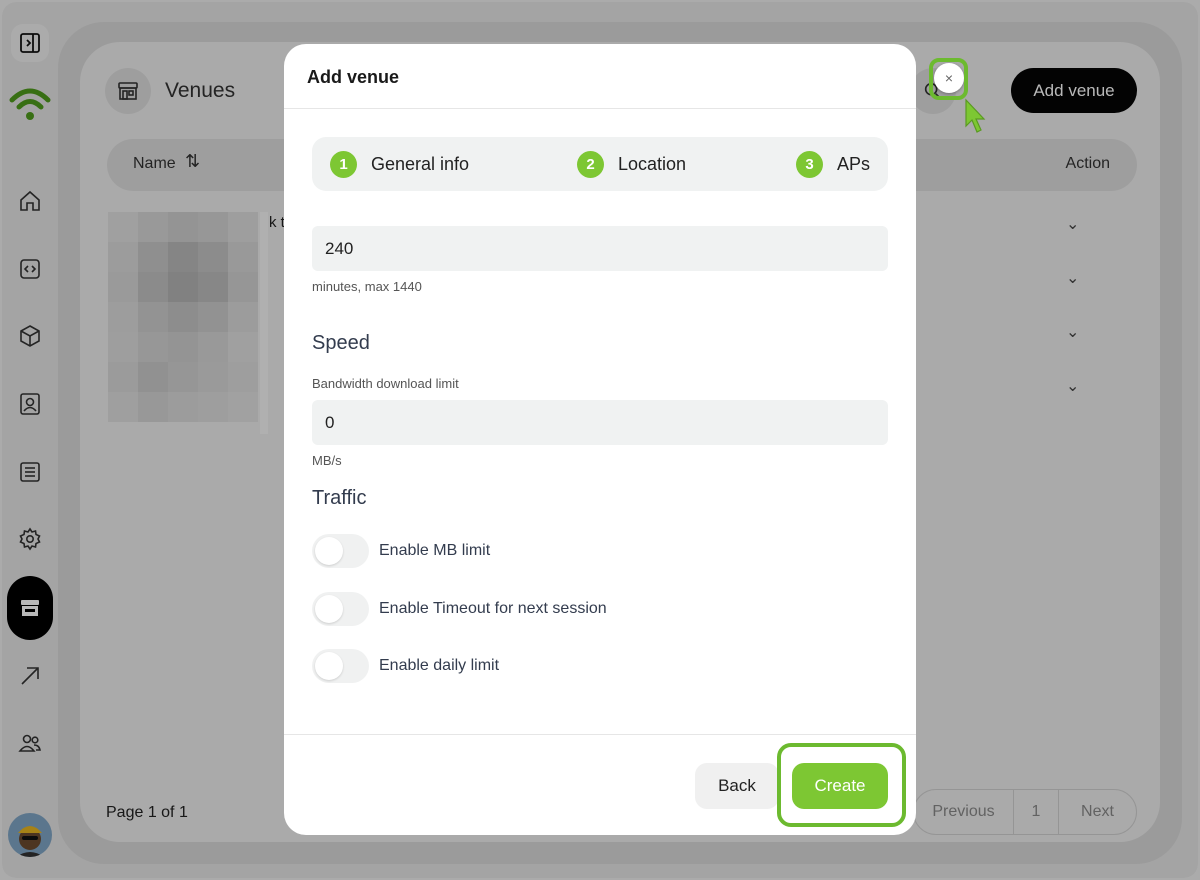 The width and height of the screenshot is (1200, 880). I want to click on timeout-next-session-toggle, so click(340, 609).